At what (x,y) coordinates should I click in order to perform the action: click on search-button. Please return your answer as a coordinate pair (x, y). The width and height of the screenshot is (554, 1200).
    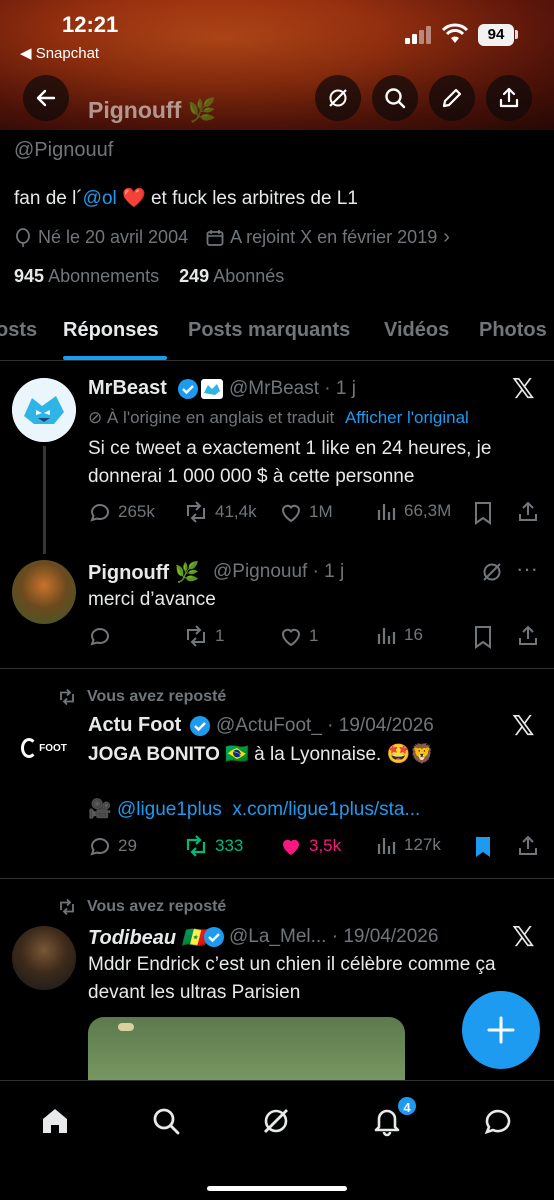
    Looking at the image, I should click on (395, 98).